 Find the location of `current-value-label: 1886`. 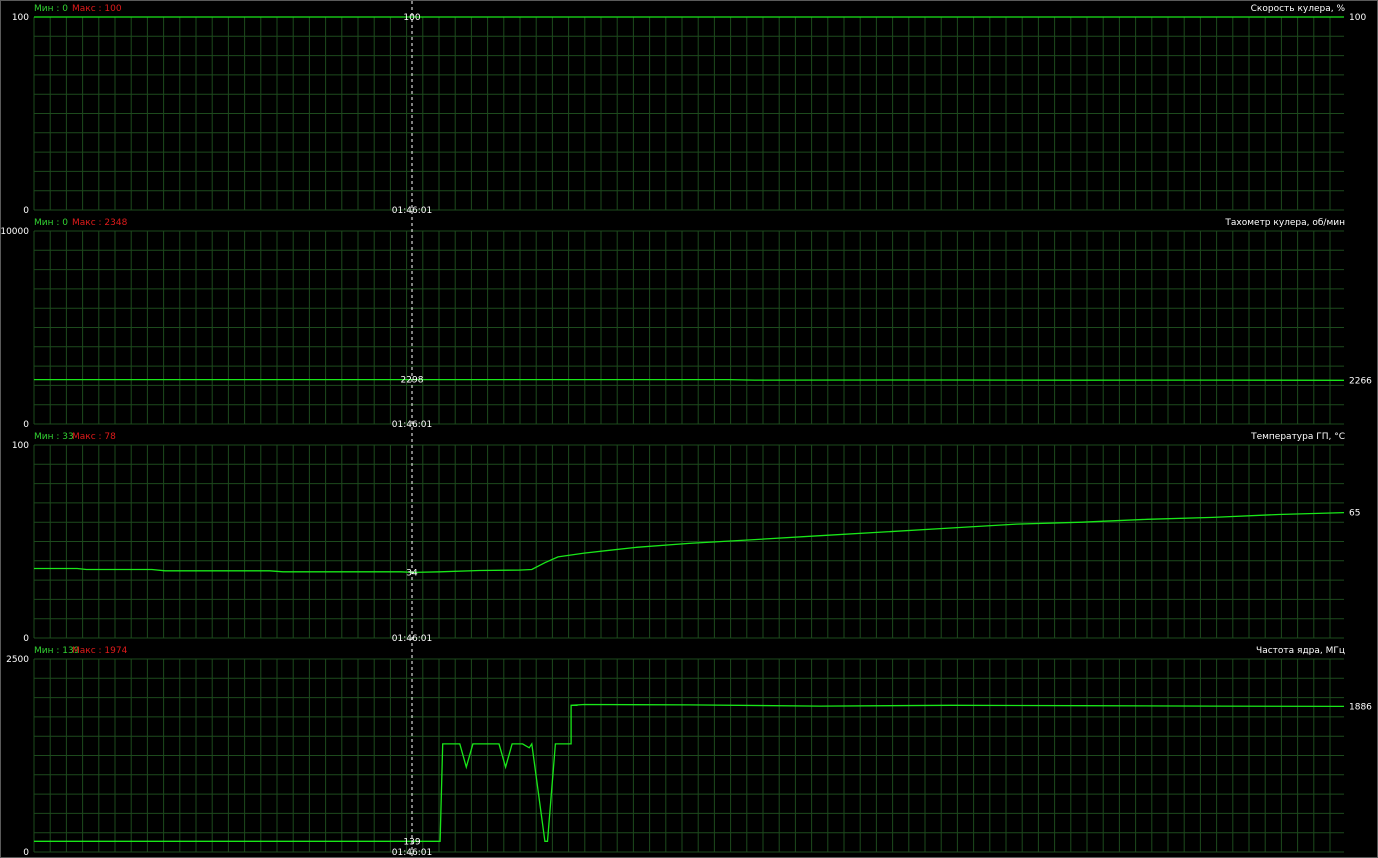

current-value-label: 1886 is located at coordinates (1360, 707).